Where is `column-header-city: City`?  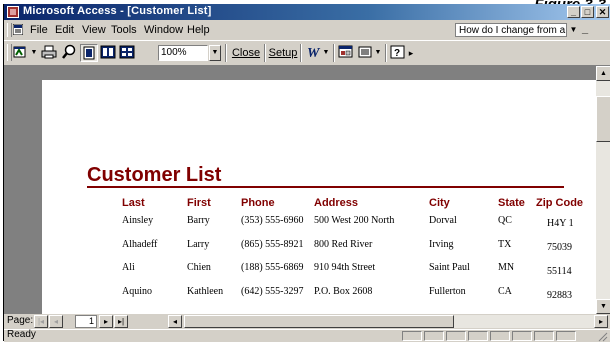
column-header-city: City is located at coordinates (439, 203).